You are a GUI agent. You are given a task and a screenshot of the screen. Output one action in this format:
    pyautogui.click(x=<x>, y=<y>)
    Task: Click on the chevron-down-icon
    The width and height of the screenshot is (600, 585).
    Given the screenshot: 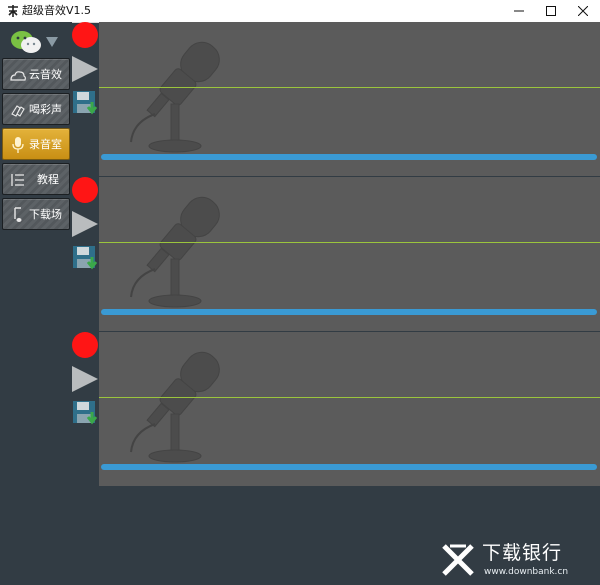 What is the action you would take?
    pyautogui.click(x=52, y=42)
    